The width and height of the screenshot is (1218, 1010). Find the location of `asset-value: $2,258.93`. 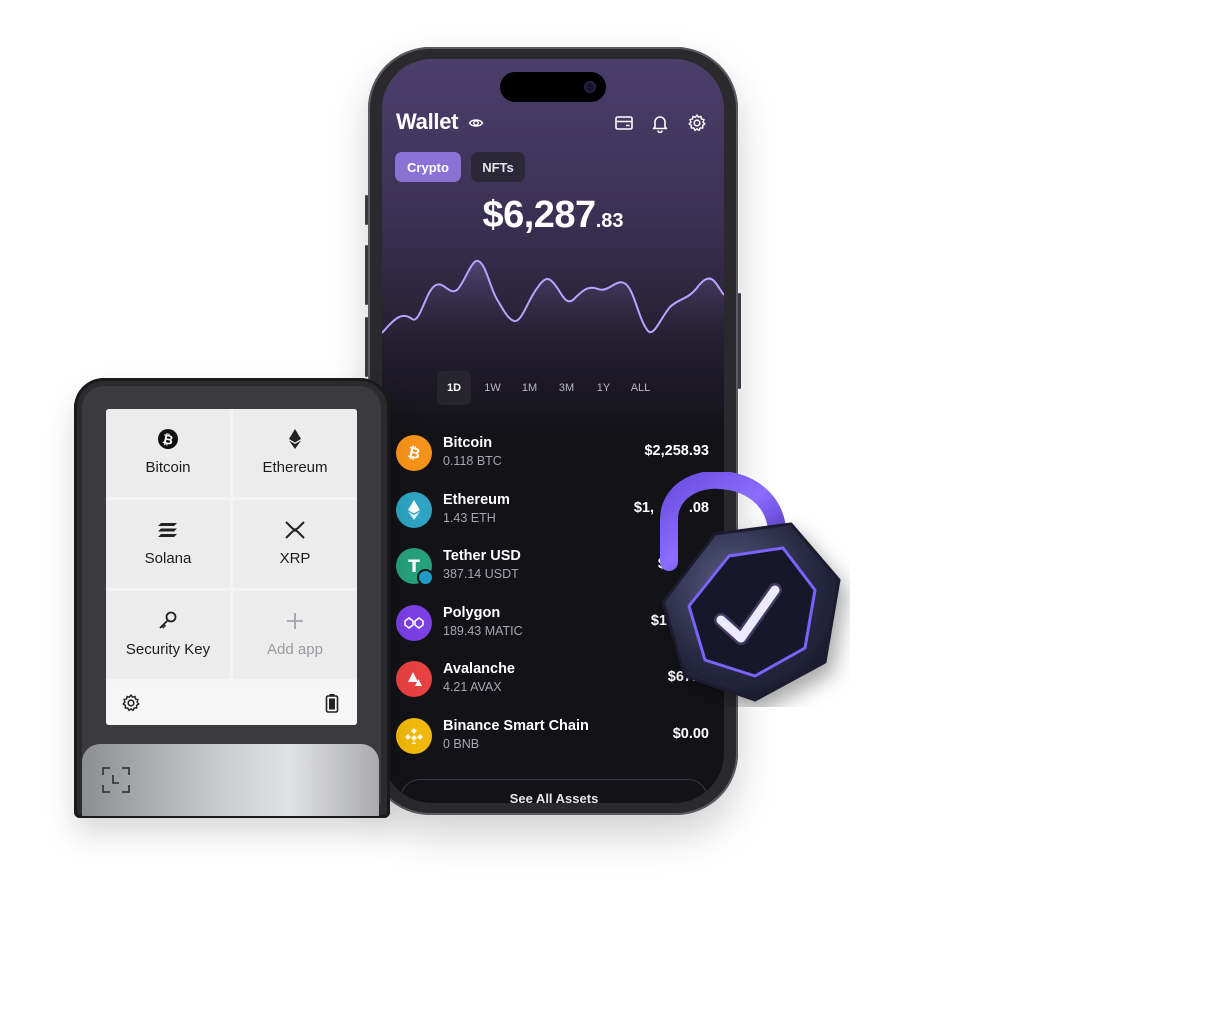

asset-value: $2,258.93 is located at coordinates (676, 451).